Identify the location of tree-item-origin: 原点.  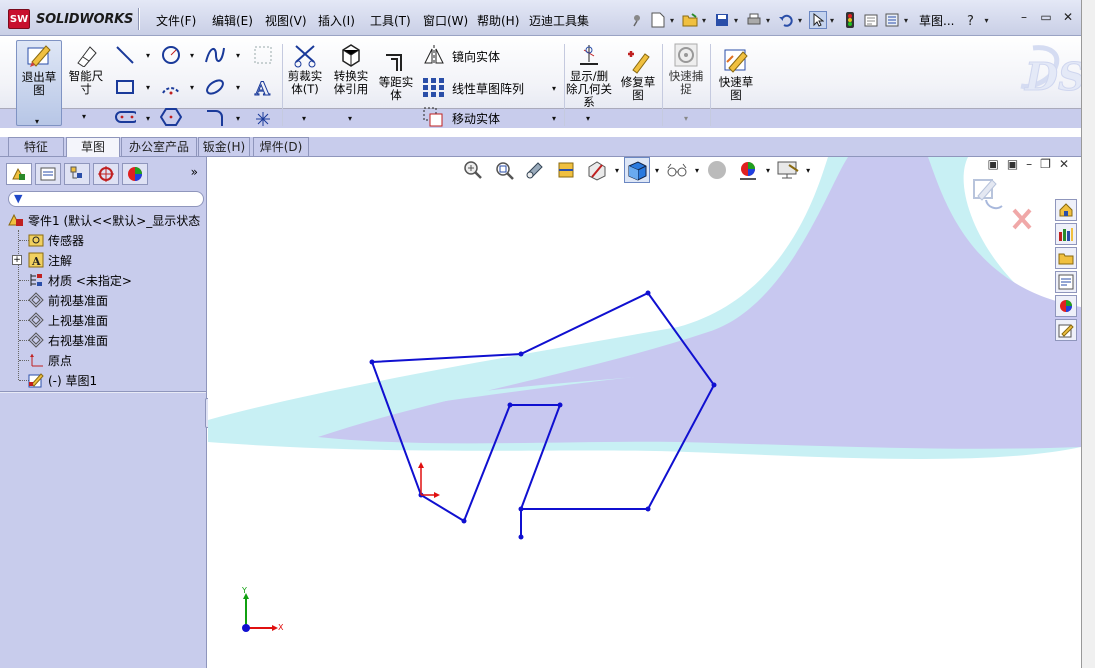
(50, 360).